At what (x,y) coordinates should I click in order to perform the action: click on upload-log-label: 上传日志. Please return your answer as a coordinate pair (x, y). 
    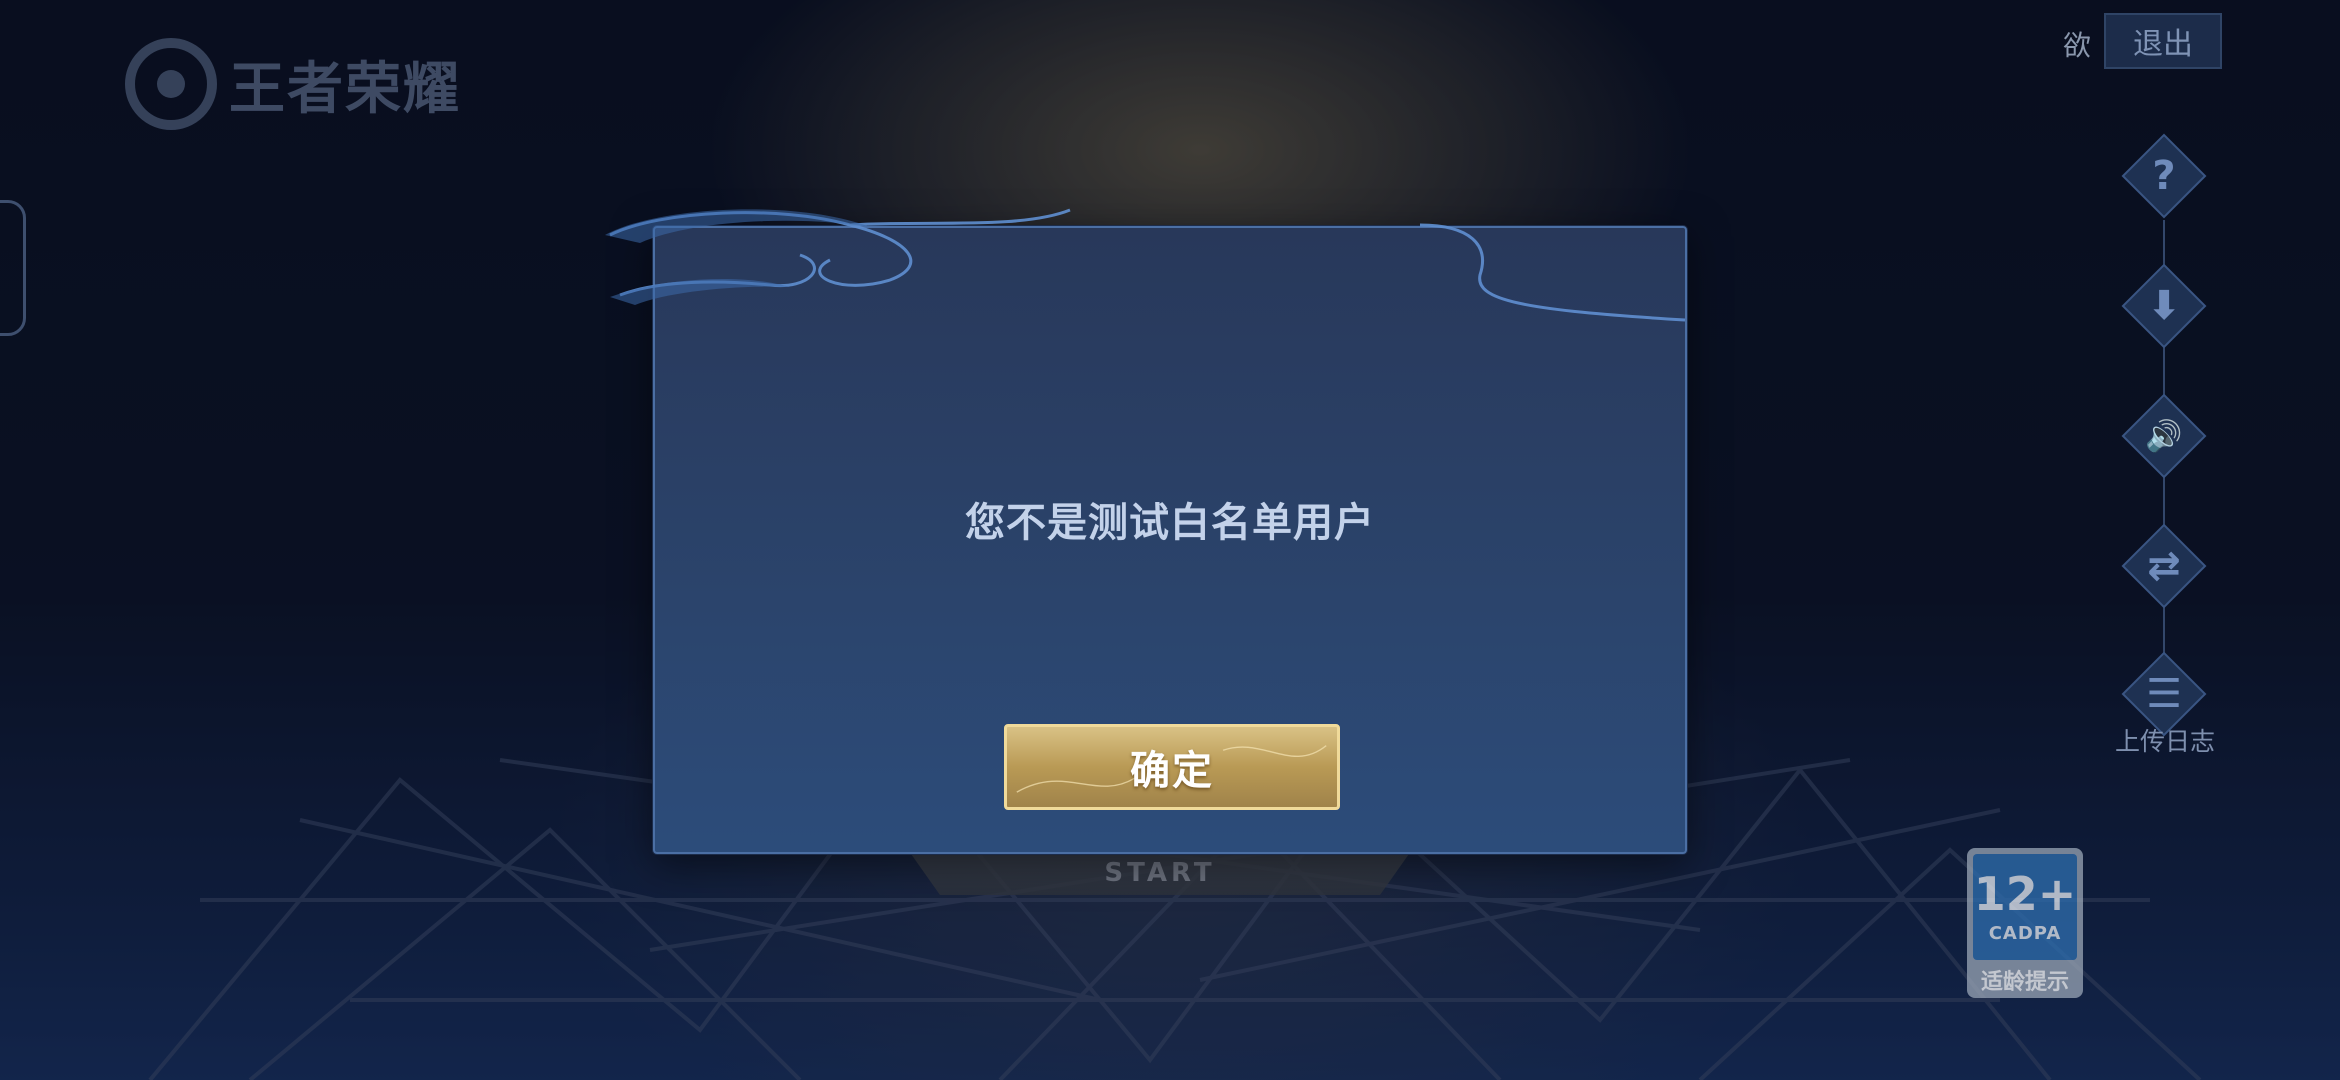
    Looking at the image, I should click on (2164, 741).